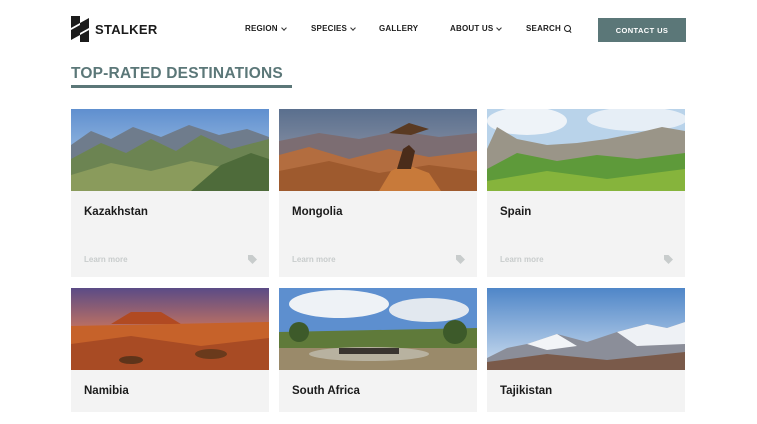 The width and height of the screenshot is (757, 424). Describe the element at coordinates (317, 212) in the screenshot. I see `destination-name: Mongolia` at that location.